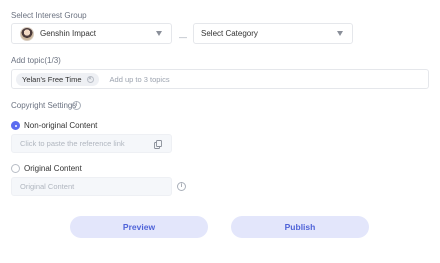 Image resolution: width=440 pixels, height=263 pixels. Describe the element at coordinates (139, 227) in the screenshot. I see `preview-button: Preview` at that location.